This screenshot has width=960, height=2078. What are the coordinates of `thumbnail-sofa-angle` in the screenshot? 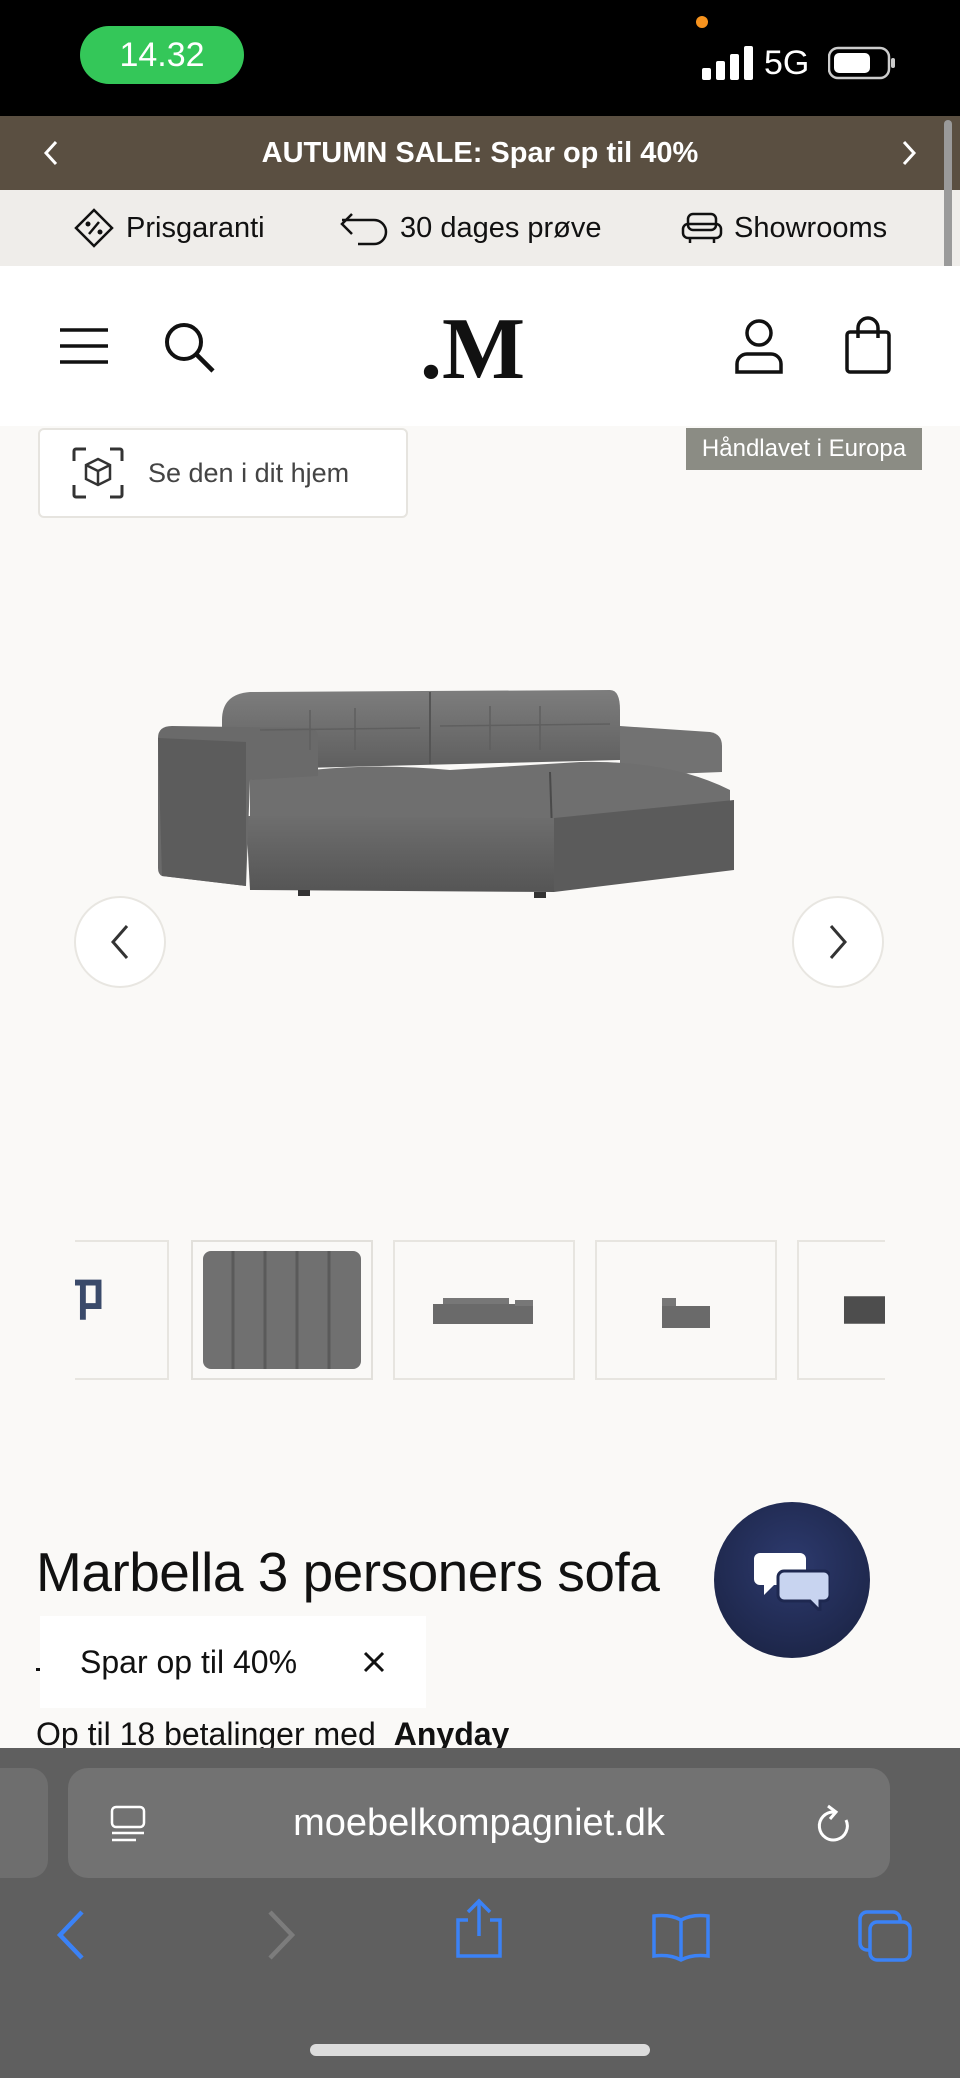 It's located at (841, 1310).